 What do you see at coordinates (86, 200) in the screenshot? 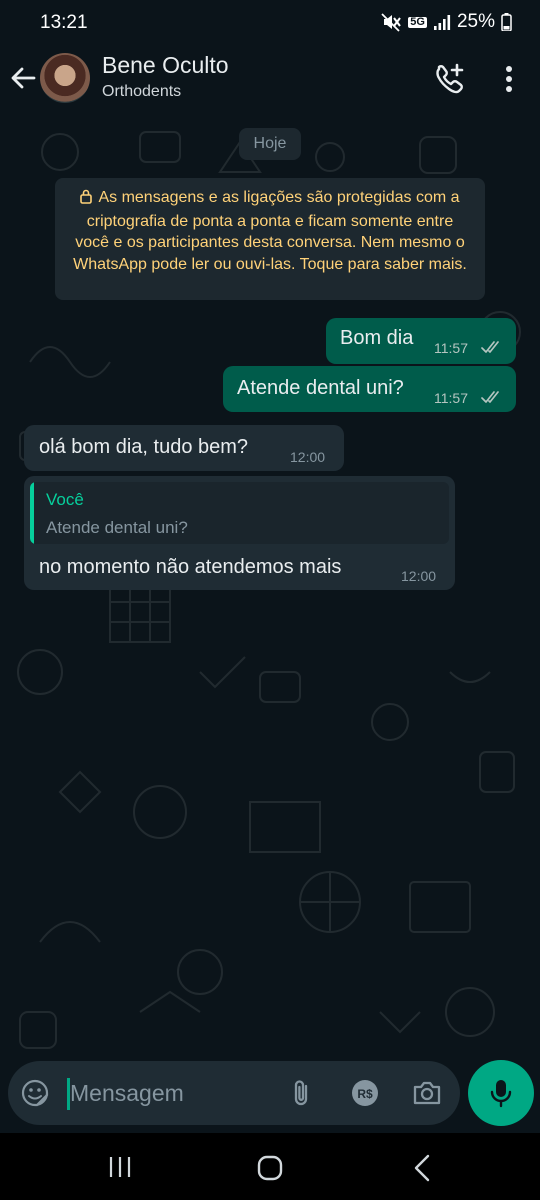
I see `lock-icon` at bounding box center [86, 200].